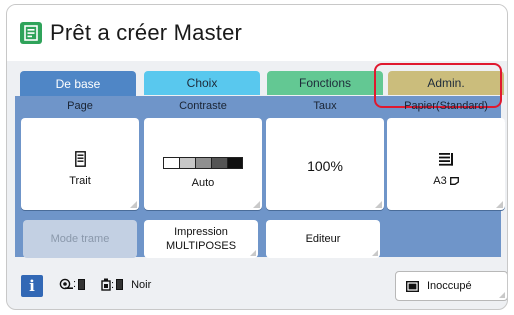 This screenshot has height=315, width=514. I want to click on master-status: :, so click(73, 284).